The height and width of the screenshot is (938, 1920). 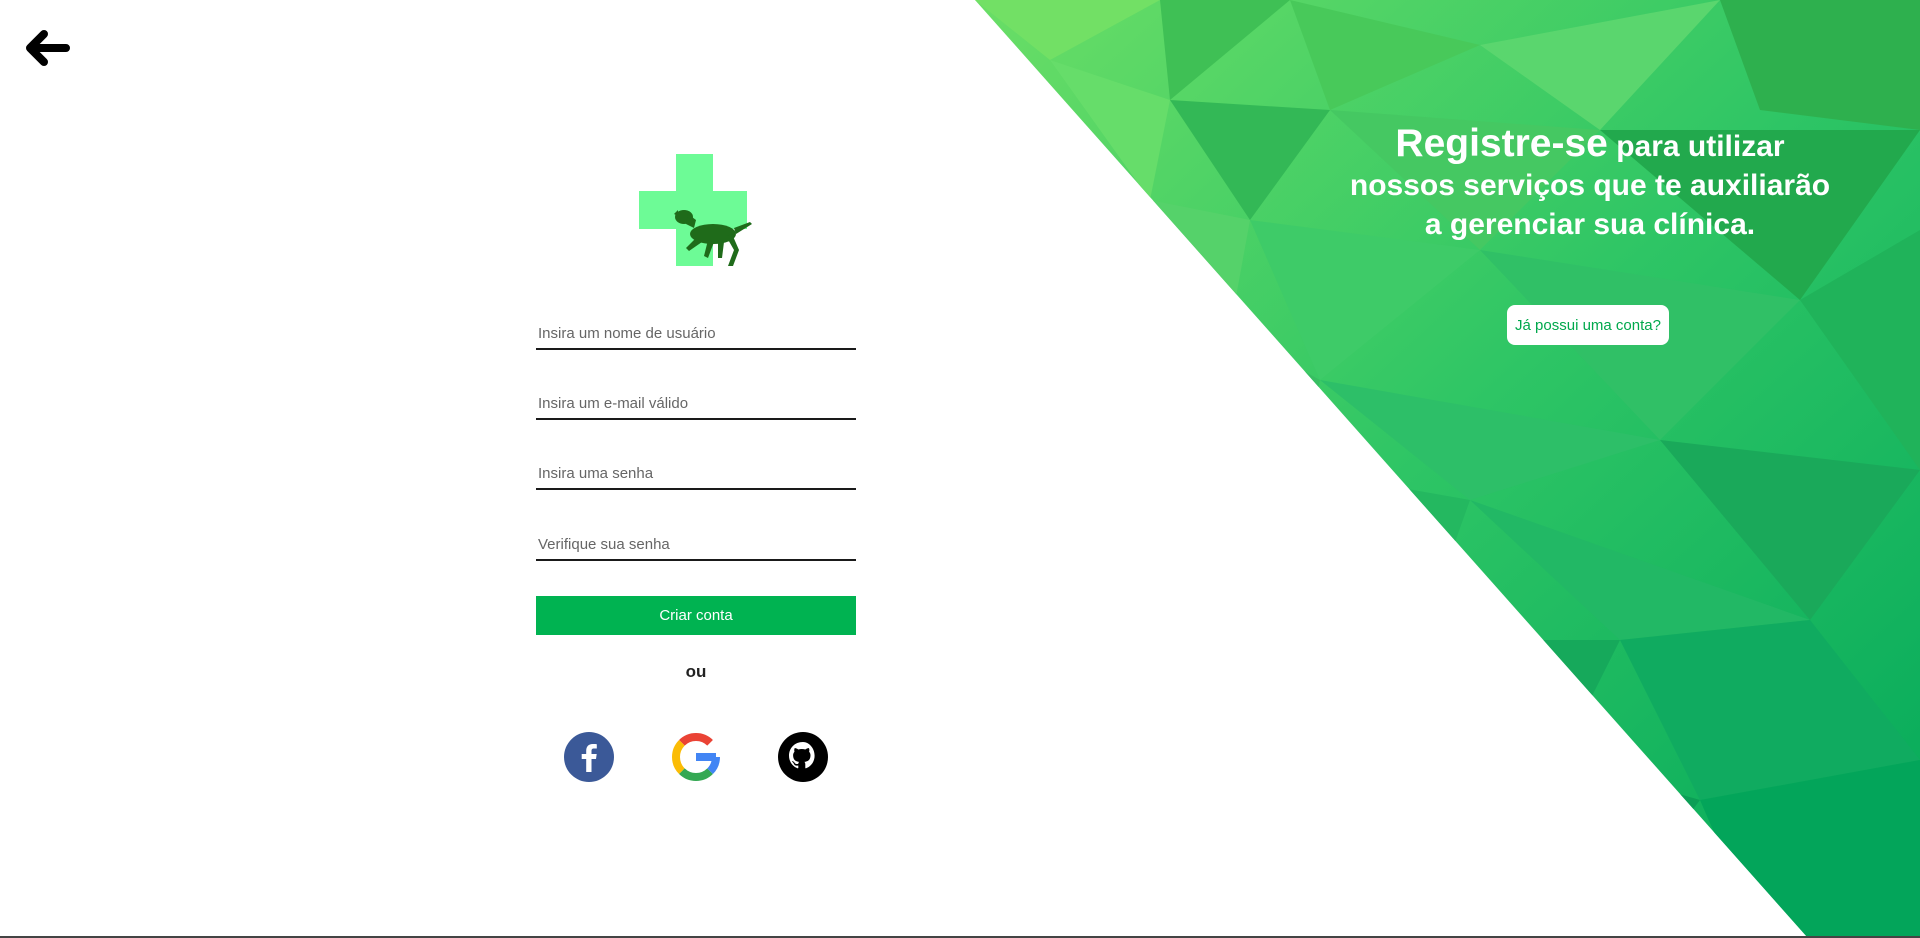 I want to click on facebook-login-button, so click(x=589, y=757).